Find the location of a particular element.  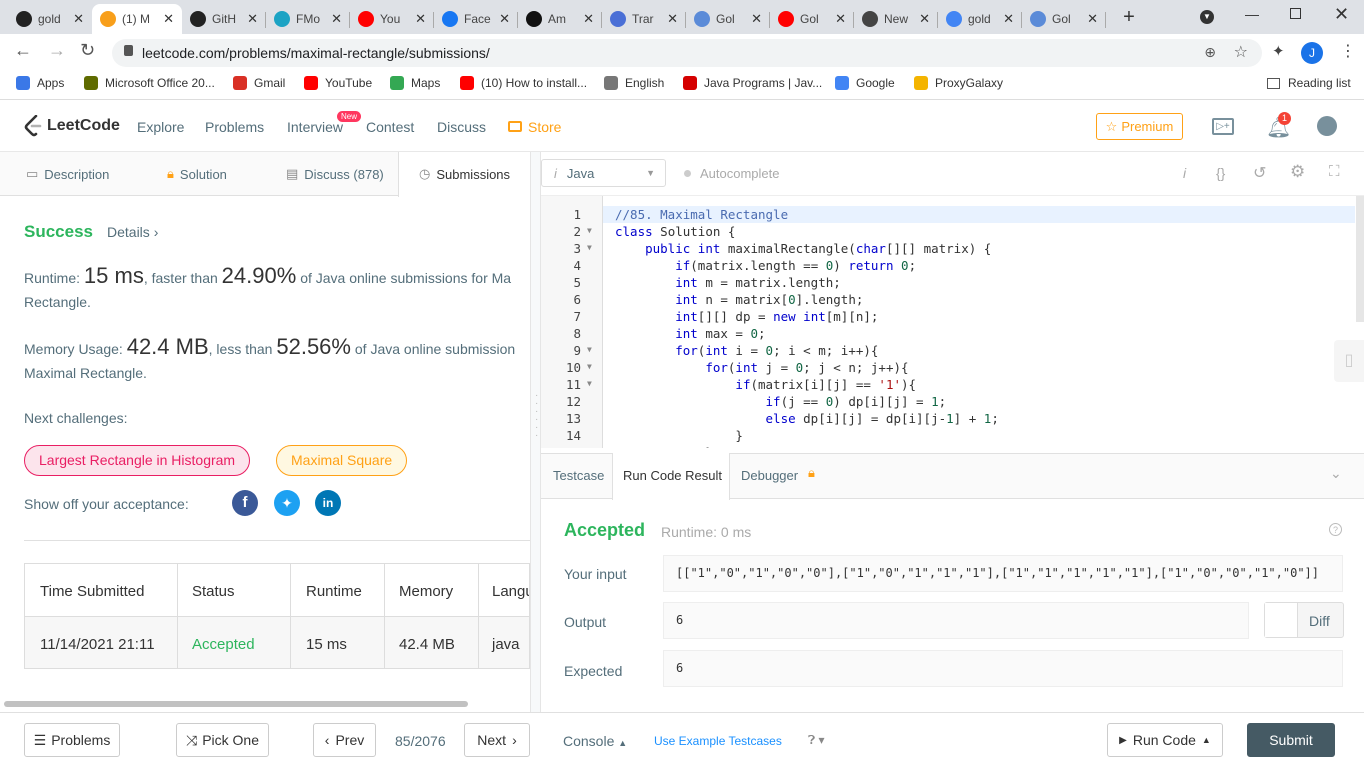

pick-one-button: ⤨ Pick One is located at coordinates (222, 740).